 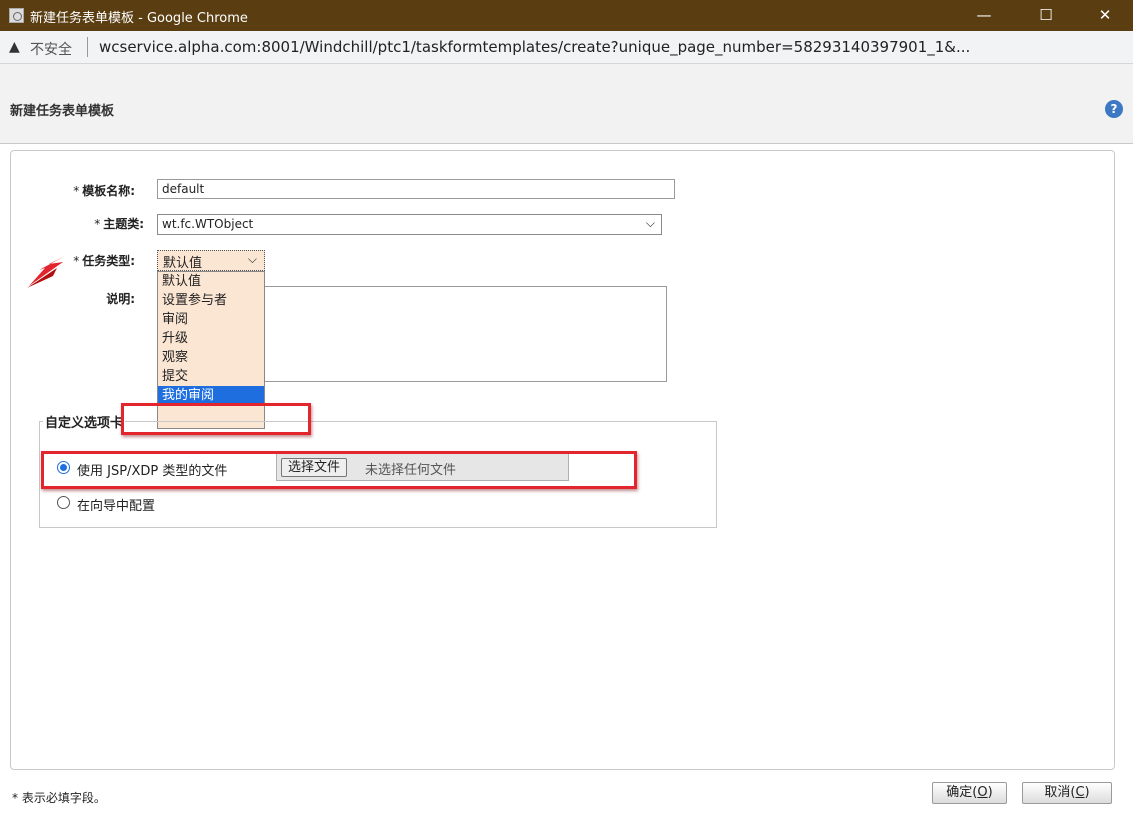 I want to click on wizard-radio, so click(x=63, y=502).